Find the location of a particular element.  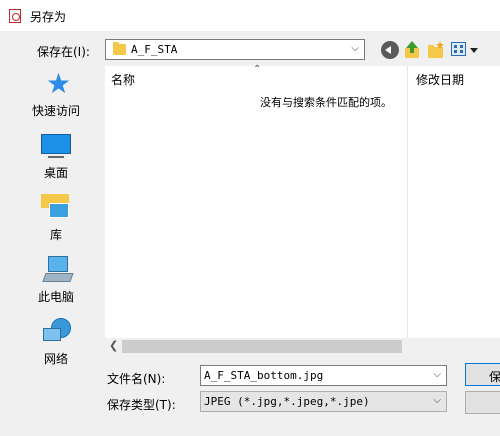

save-in-label: 保存在(I): is located at coordinates (63, 52).